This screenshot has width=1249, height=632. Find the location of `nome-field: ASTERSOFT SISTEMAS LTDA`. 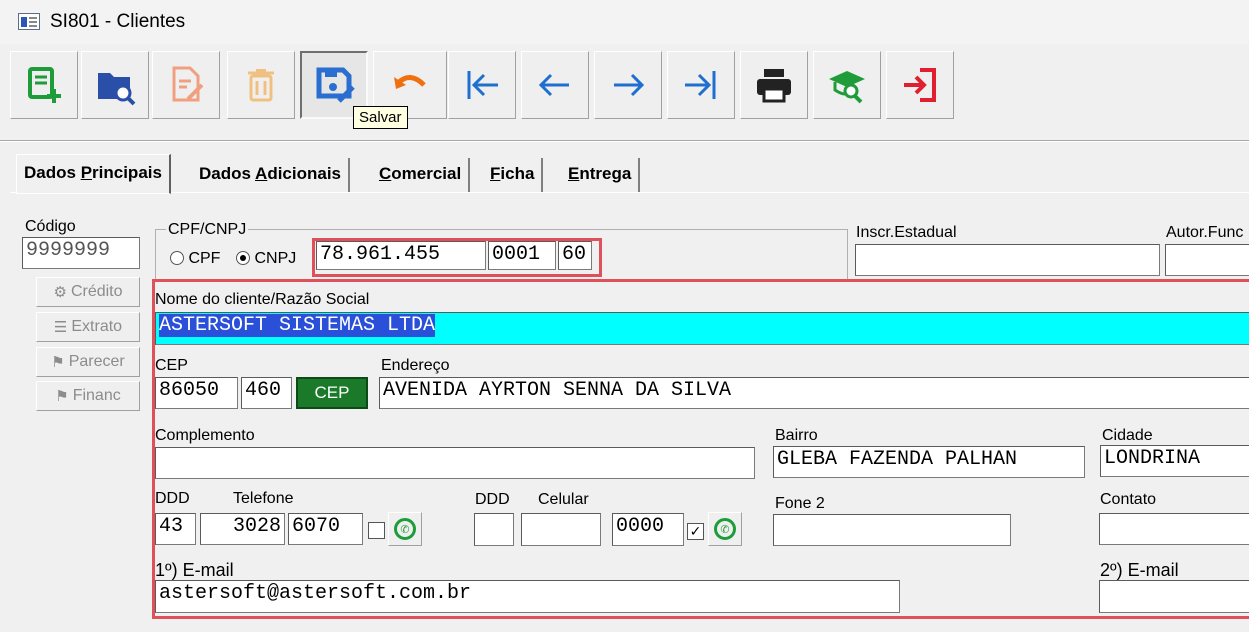

nome-field: ASTERSOFT SISTEMAS LTDA is located at coordinates (702, 328).